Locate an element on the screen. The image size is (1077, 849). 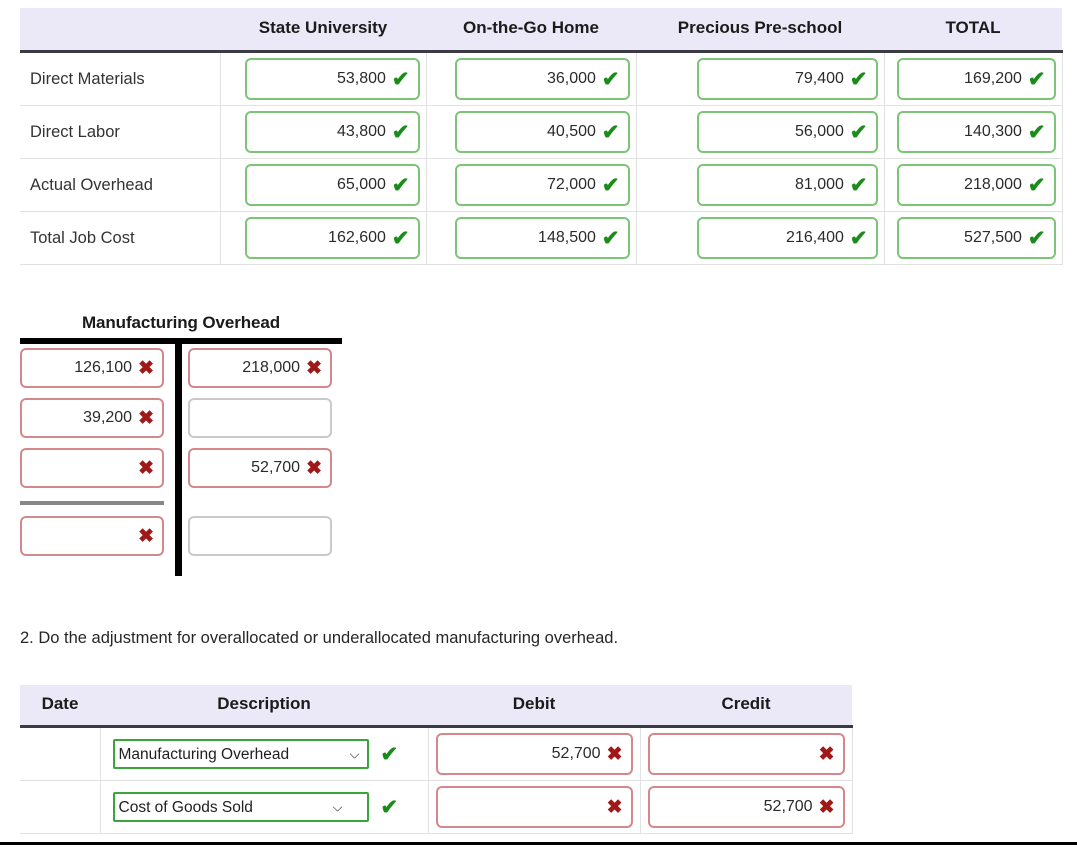
amount-value: 36,000 is located at coordinates (571, 78).